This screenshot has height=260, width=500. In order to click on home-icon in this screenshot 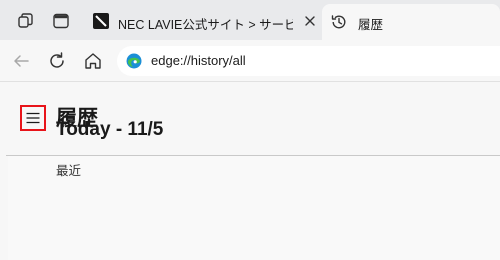, I will do `click(93, 61)`.